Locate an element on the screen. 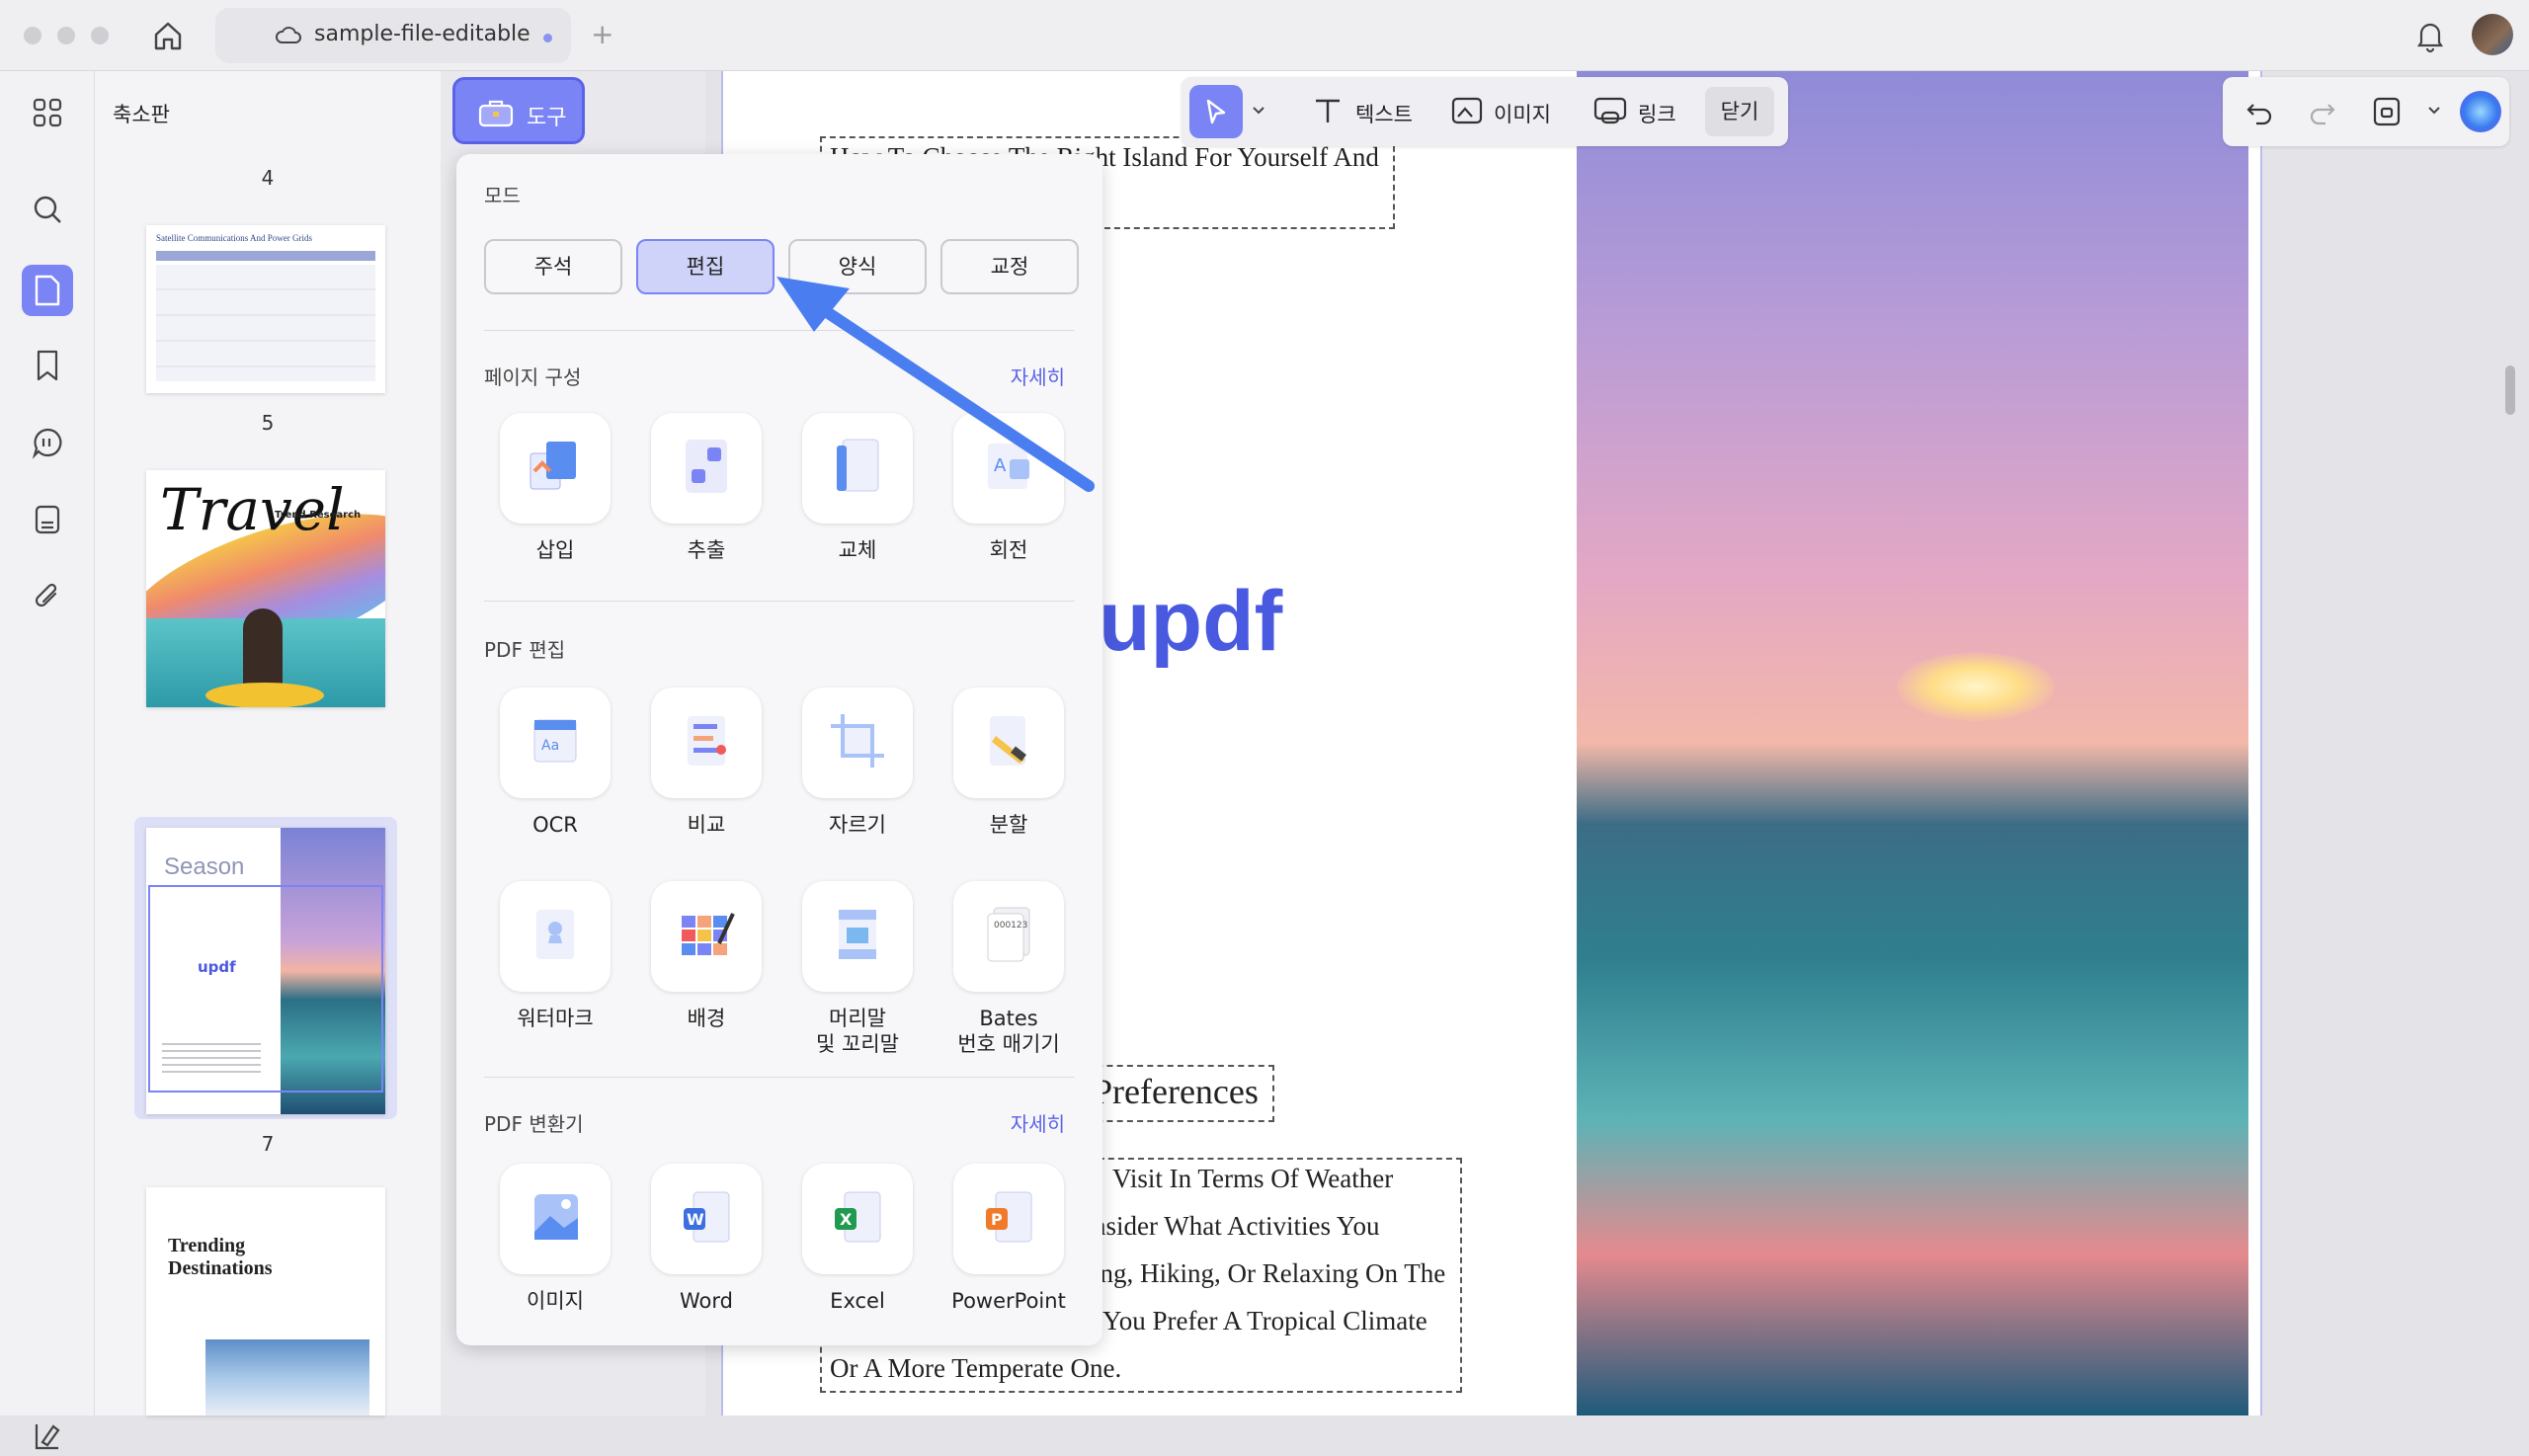 This screenshot has width=2529, height=1456. minimize-window-button is located at coordinates (66, 35).